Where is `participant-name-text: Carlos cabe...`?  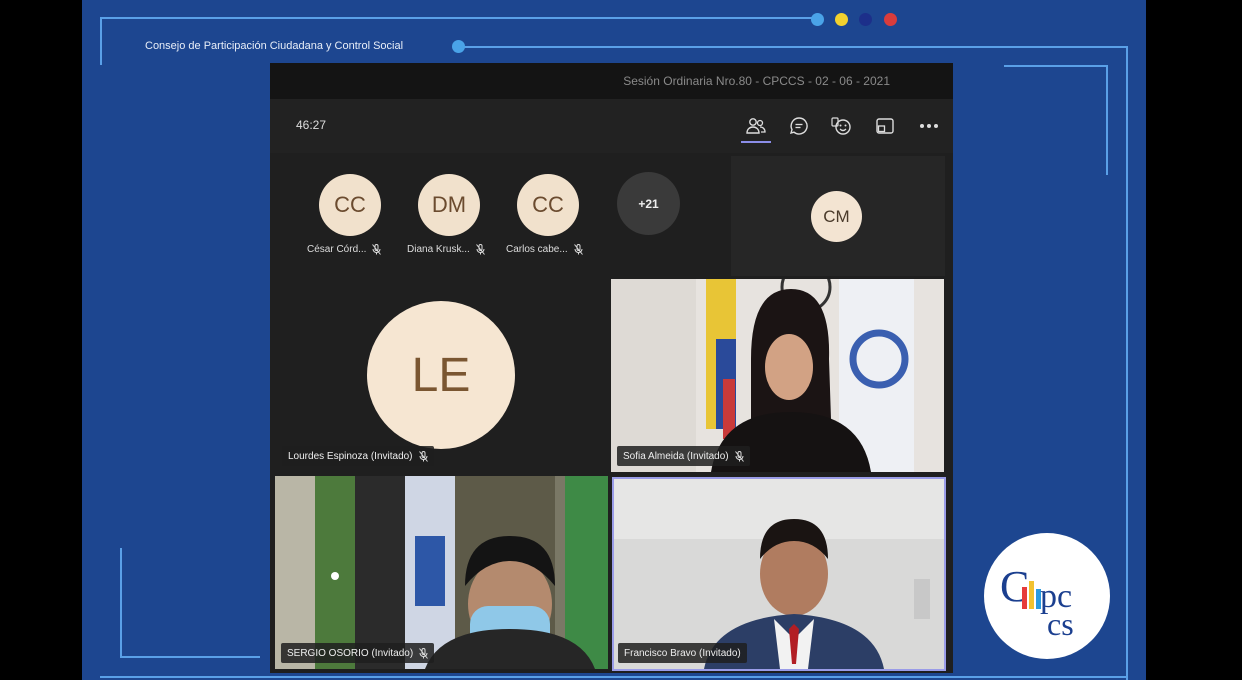
participant-name-text: Carlos cabe... is located at coordinates (537, 249).